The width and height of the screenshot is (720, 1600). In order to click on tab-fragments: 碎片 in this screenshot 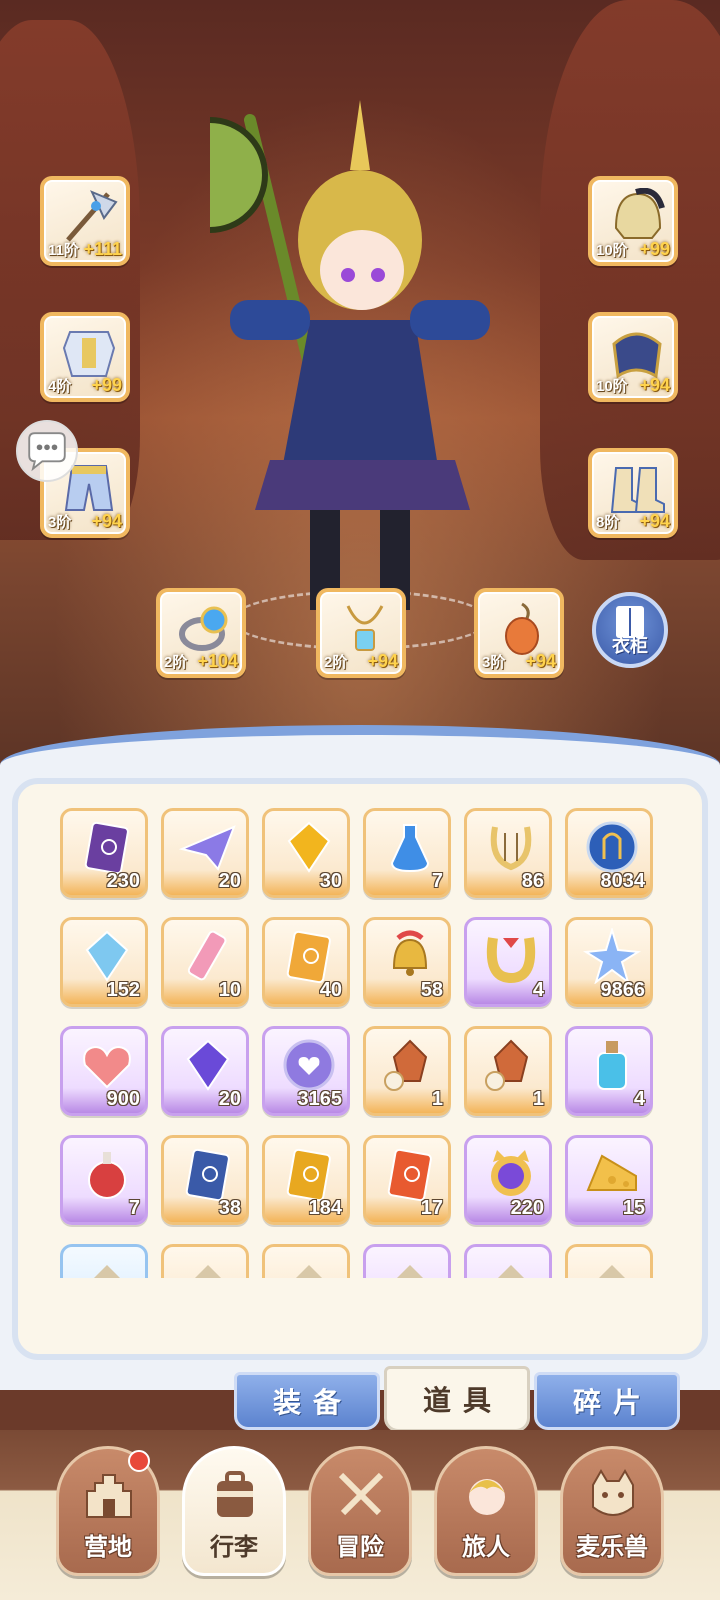, I will do `click(607, 1401)`.